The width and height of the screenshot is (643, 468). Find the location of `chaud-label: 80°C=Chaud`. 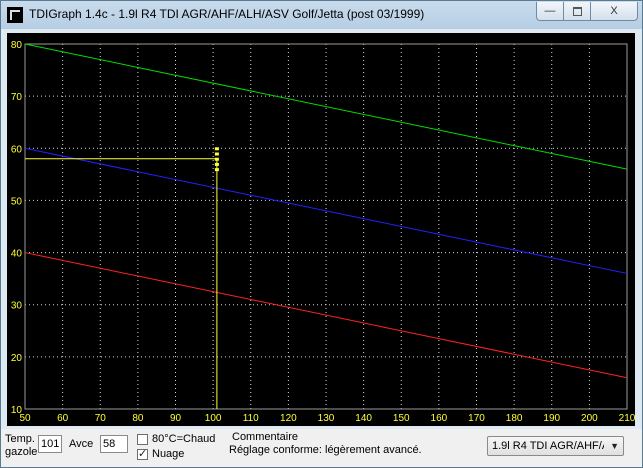

chaud-label: 80°C=Chaud is located at coordinates (184, 439).